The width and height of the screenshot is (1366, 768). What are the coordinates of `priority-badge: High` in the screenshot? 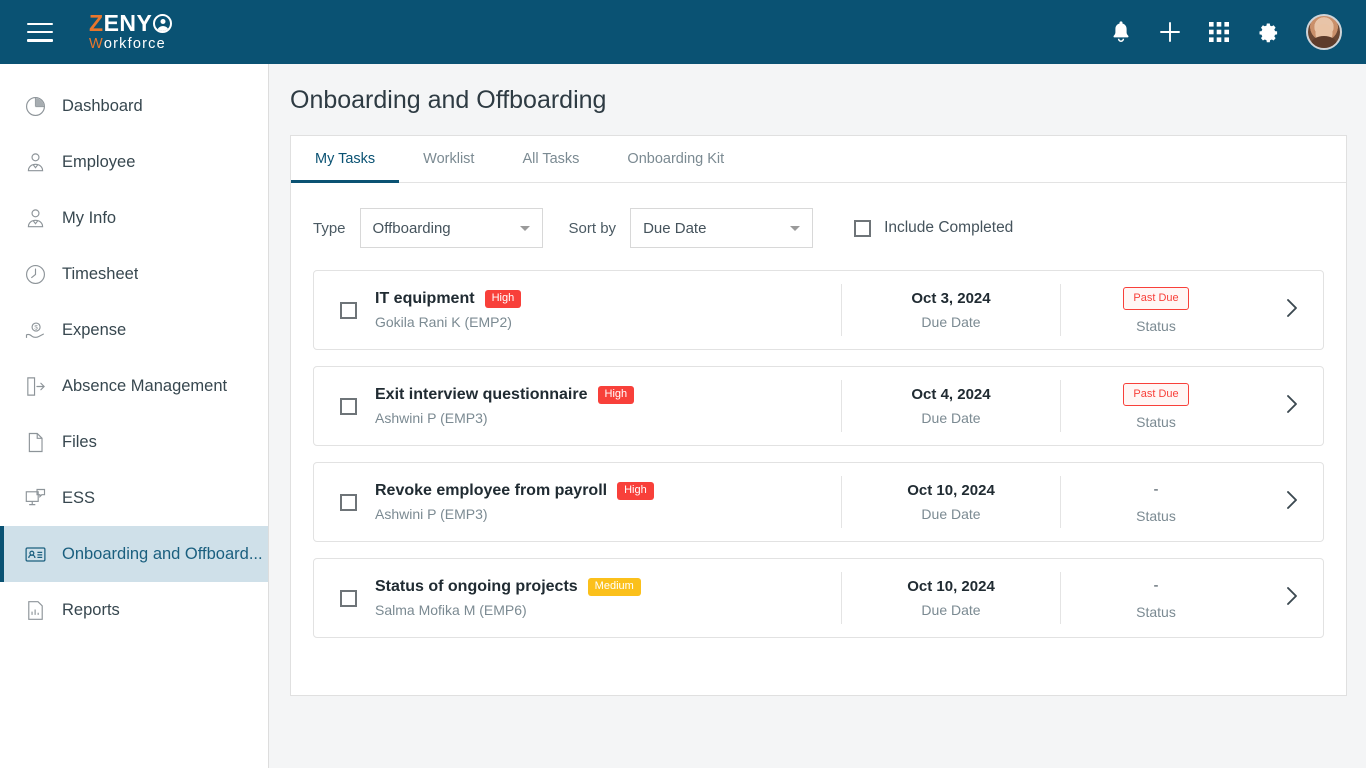 It's located at (503, 299).